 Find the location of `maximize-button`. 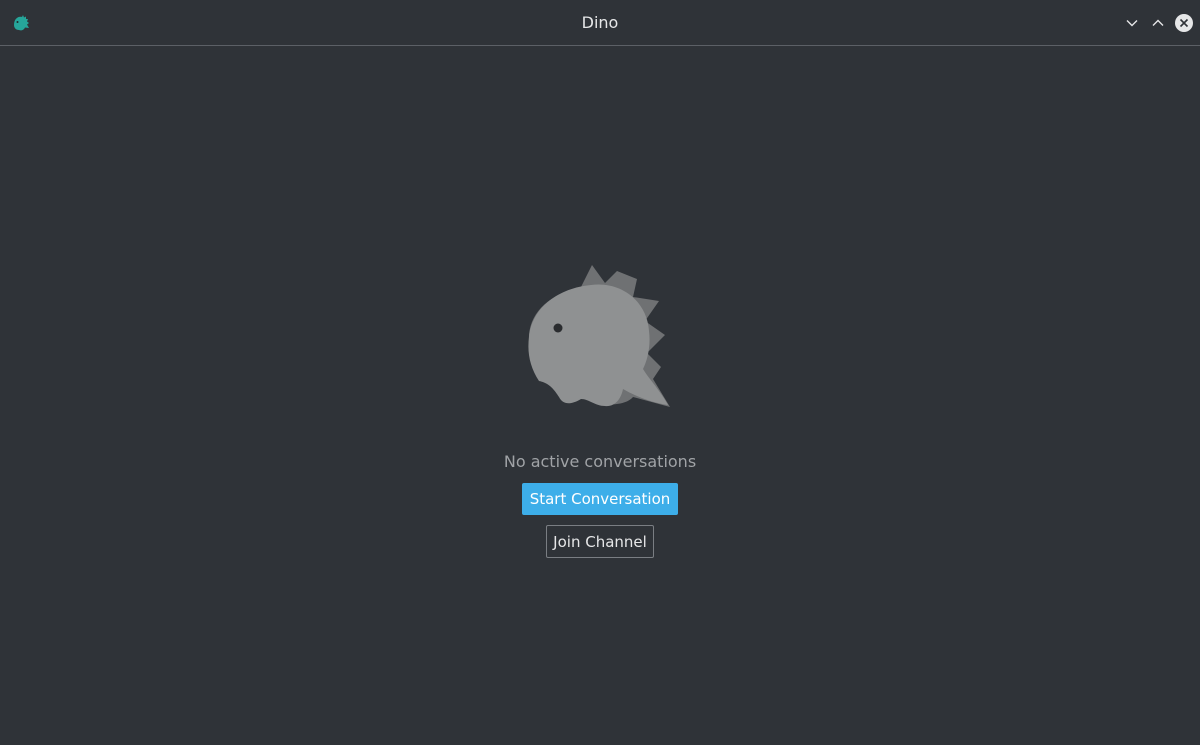

maximize-button is located at coordinates (1158, 23).